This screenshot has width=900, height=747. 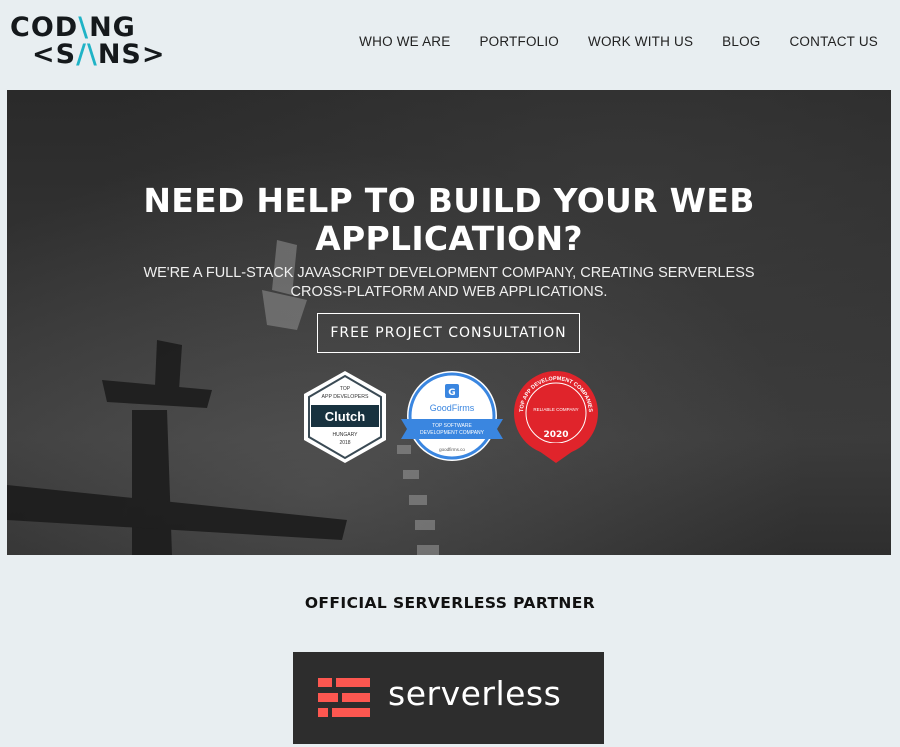 I want to click on clutch-badge: TOP APP DEVELOPERS Clutch HUNGARY 2018, so click(x=345, y=417).